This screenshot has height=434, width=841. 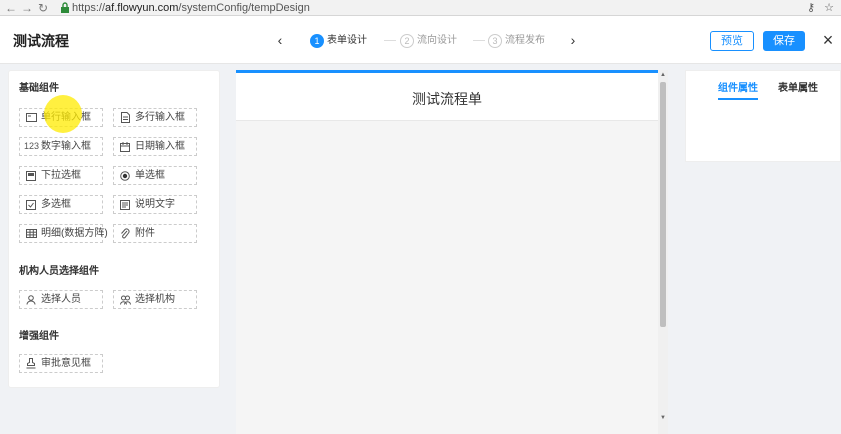 I want to click on input-icon, so click(x=31, y=117).